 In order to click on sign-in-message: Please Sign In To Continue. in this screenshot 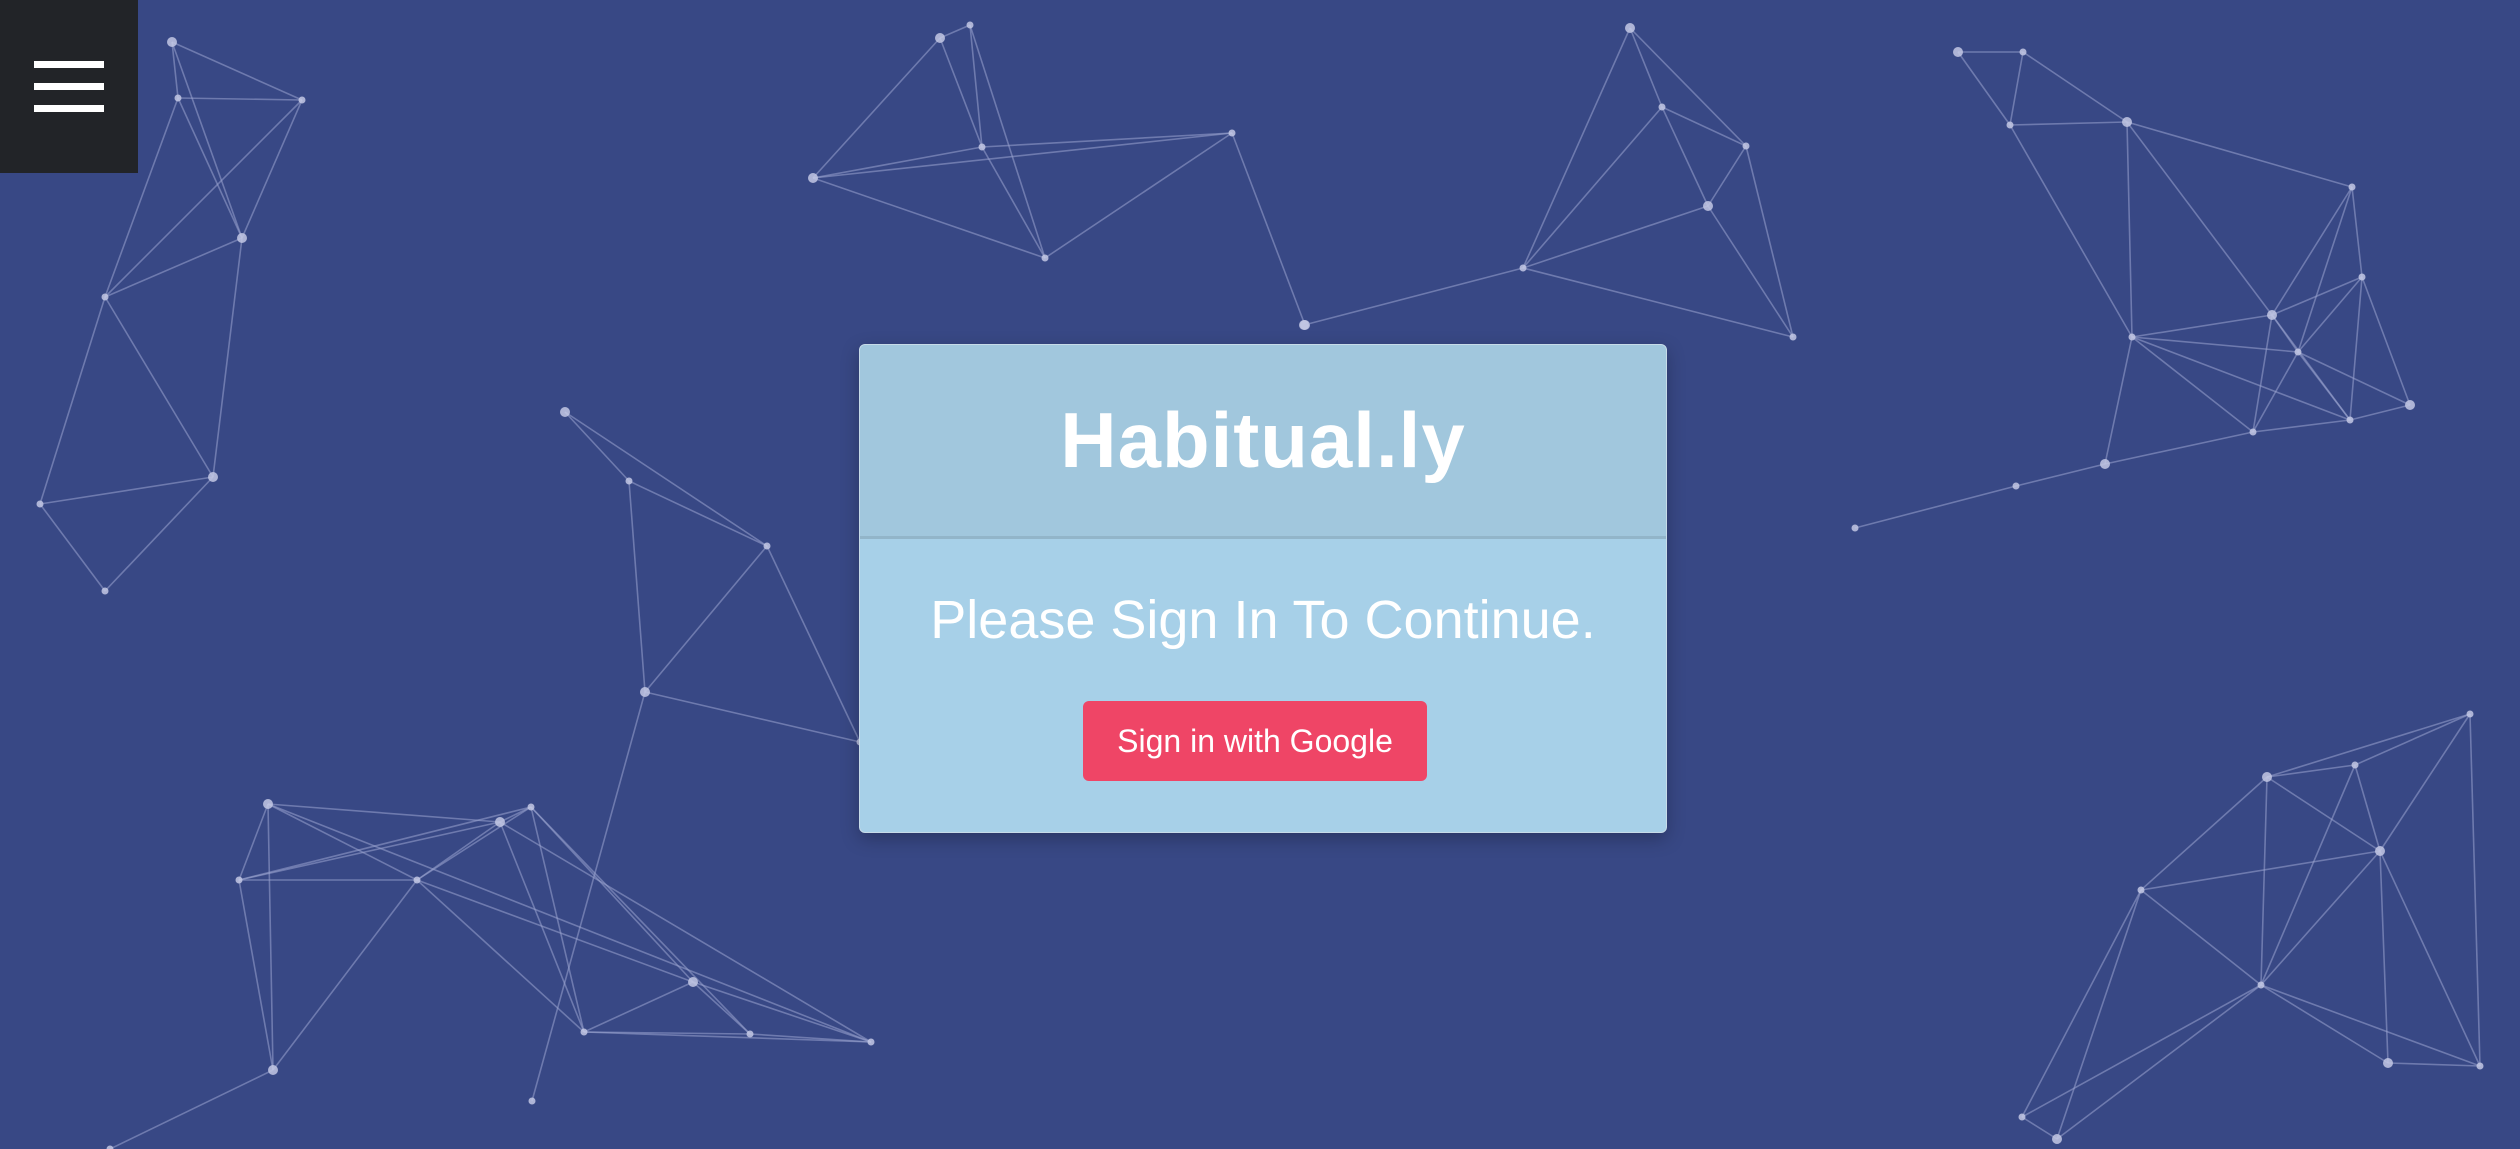, I will do `click(1263, 620)`.